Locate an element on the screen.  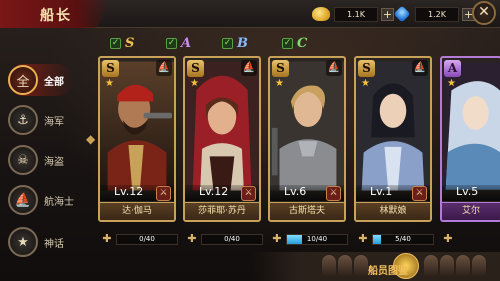
sidebar-item-label: 全部 is located at coordinates (54, 82).